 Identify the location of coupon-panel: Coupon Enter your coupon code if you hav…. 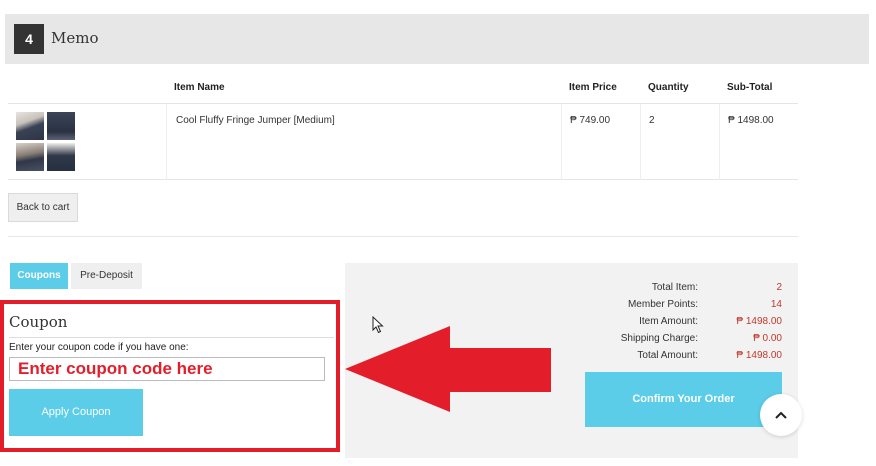
(170, 376).